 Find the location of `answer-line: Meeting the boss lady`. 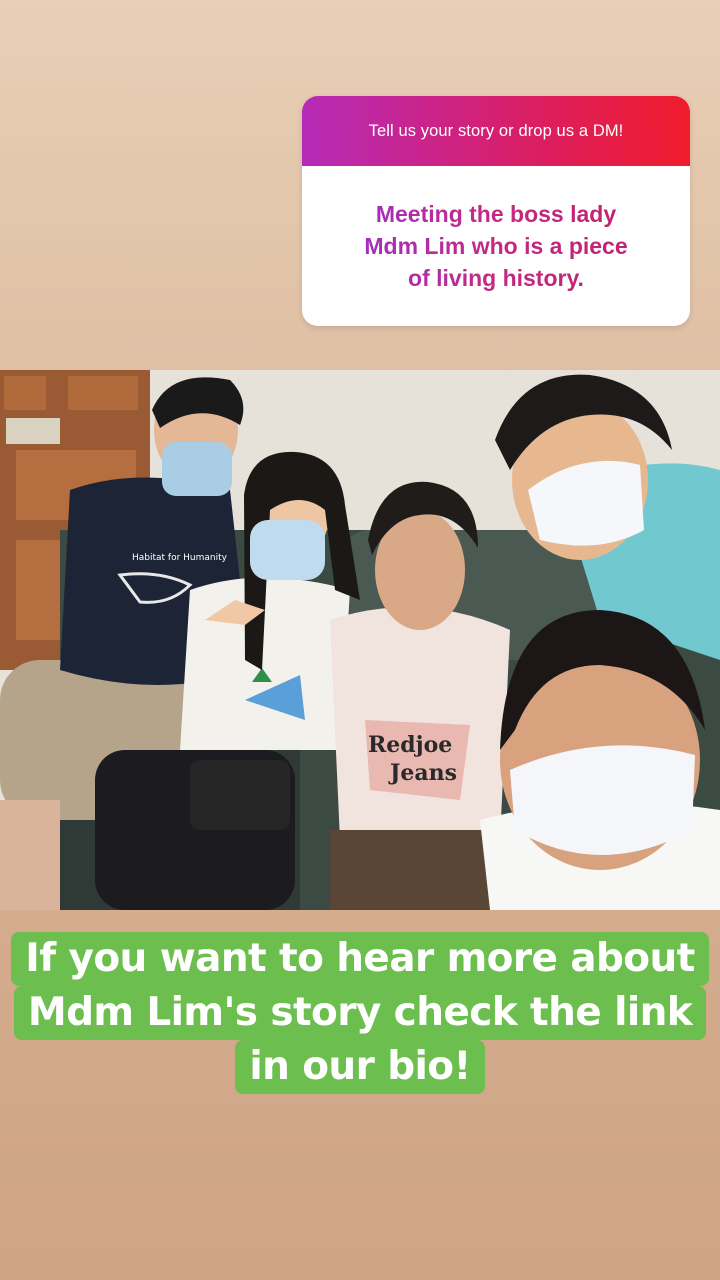

answer-line: Meeting the boss lady is located at coordinates (496, 214).